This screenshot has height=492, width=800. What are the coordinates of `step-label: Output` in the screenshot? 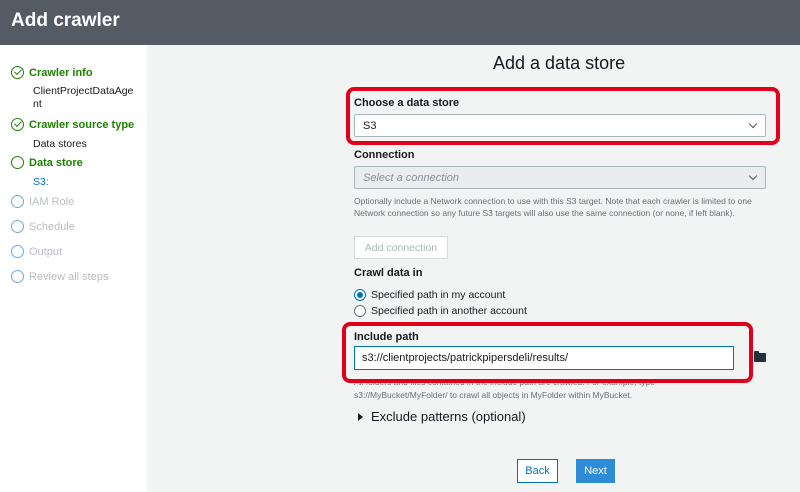 It's located at (46, 251).